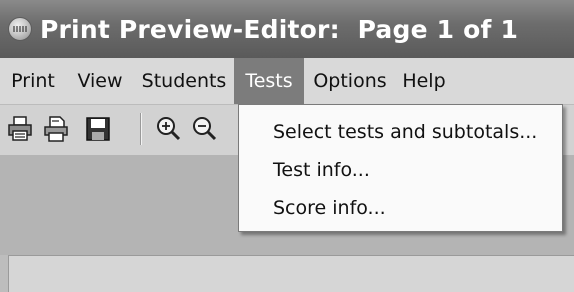  What do you see at coordinates (291, 273) in the screenshot?
I see `preview-page` at bounding box center [291, 273].